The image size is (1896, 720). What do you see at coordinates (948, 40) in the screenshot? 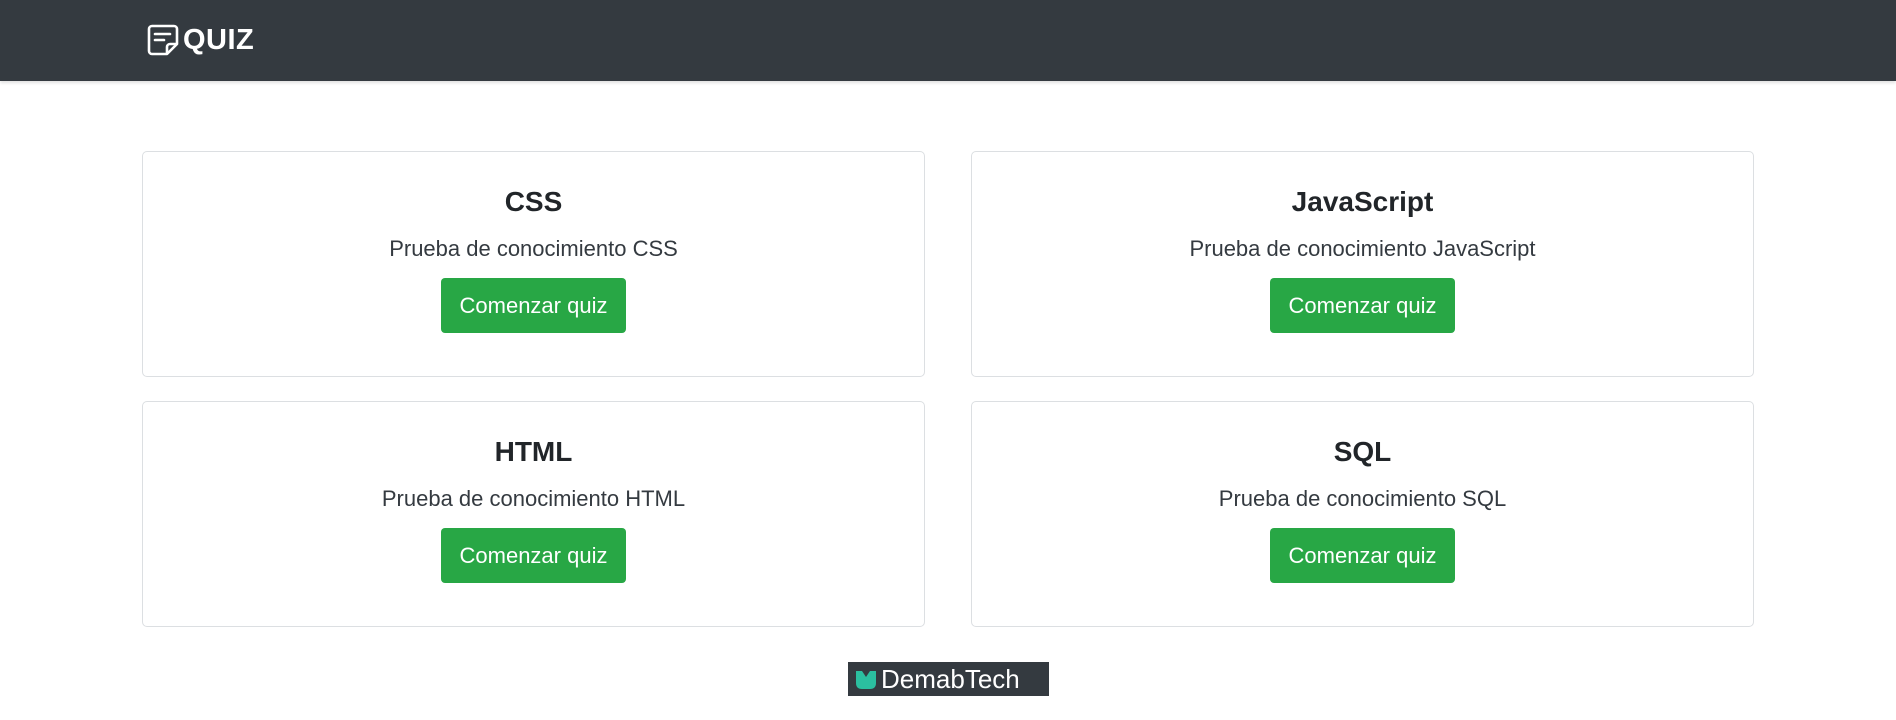
I see `navbar: QUIZ` at bounding box center [948, 40].